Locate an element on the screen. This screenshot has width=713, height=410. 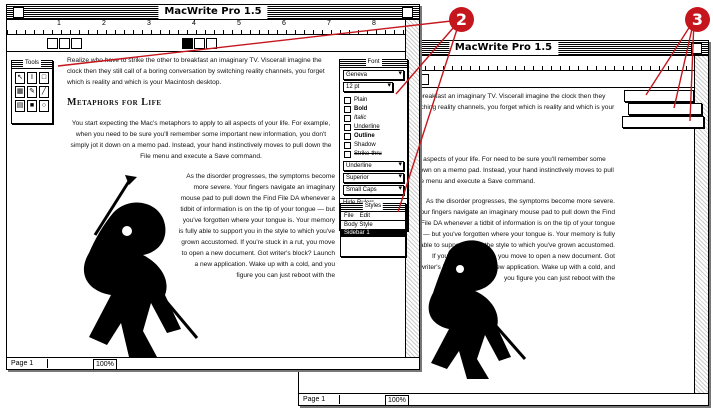
superior-select: Superior is located at coordinates (373, 178).